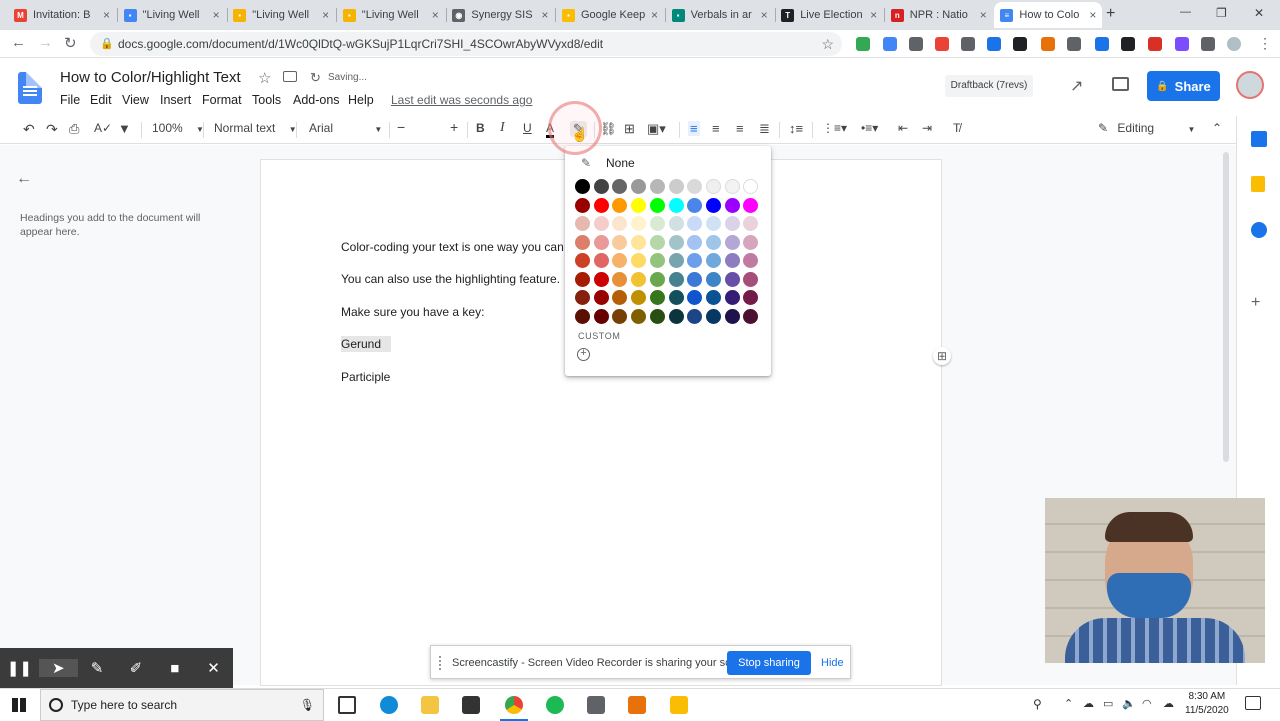 The height and width of the screenshot is (721, 1280). What do you see at coordinates (827, 44) in the screenshot?
I see `bookmark-star-icon: ☆` at bounding box center [827, 44].